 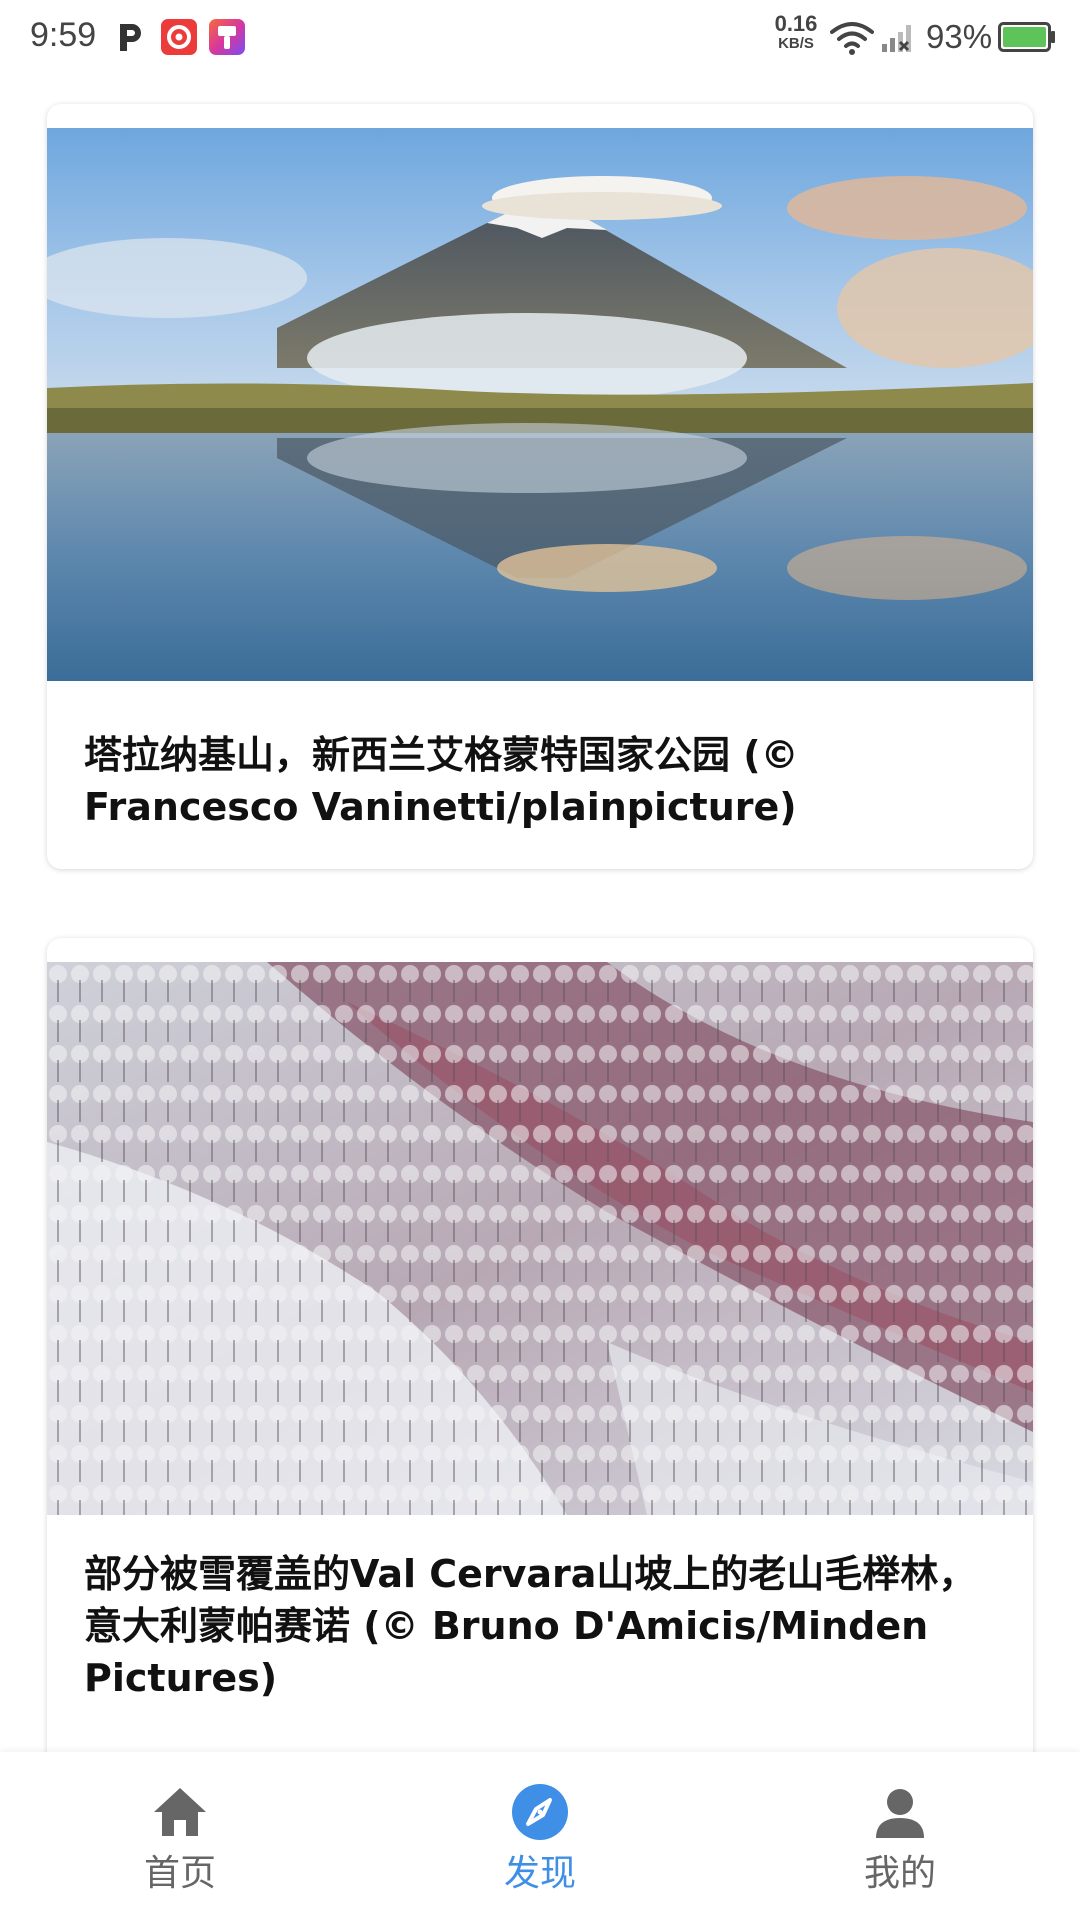 What do you see at coordinates (180, 1812) in the screenshot?
I see `home-icon` at bounding box center [180, 1812].